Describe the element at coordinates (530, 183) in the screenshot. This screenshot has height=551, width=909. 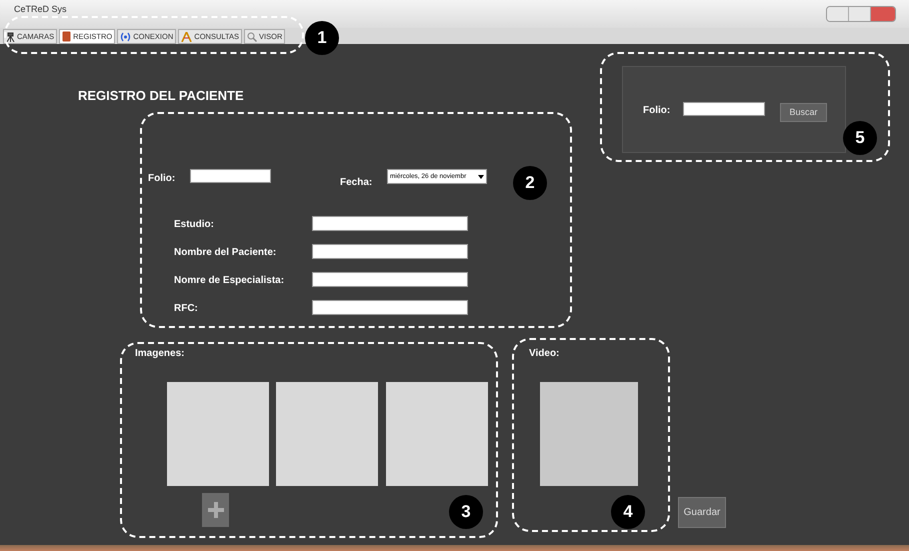
I see `callout-number: 2` at that location.